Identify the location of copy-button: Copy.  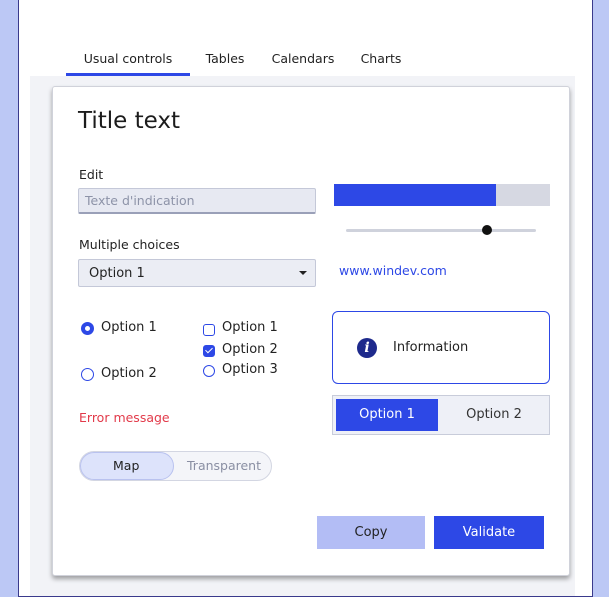
(371, 532).